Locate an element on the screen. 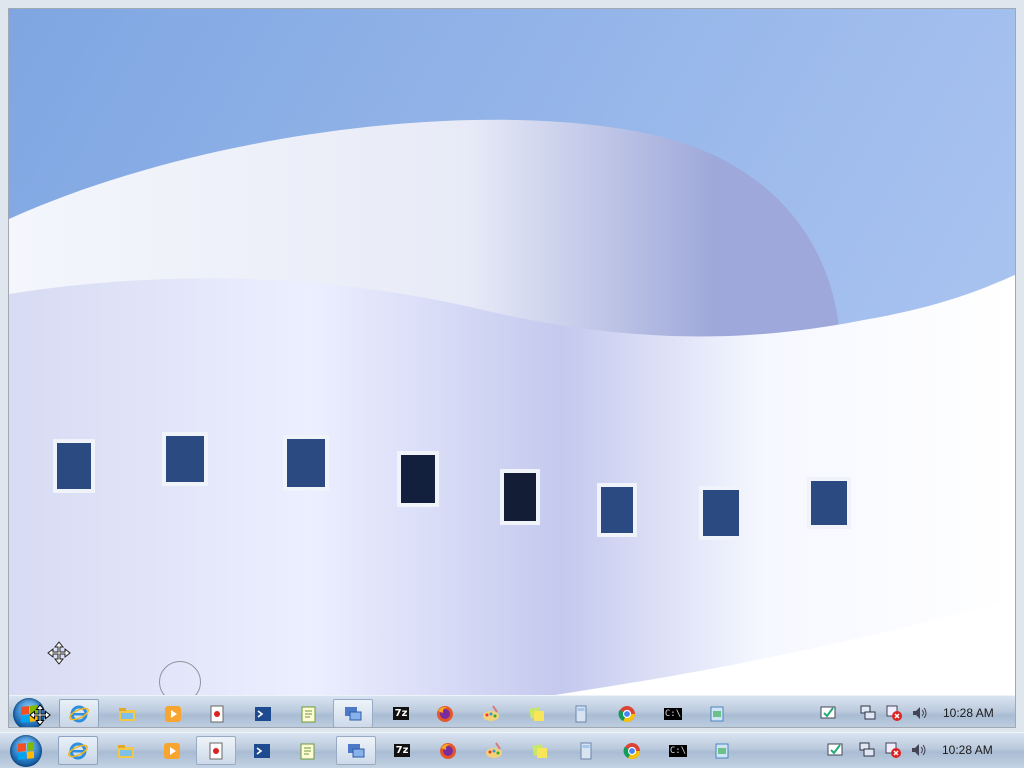 The width and height of the screenshot is (1024, 768). windows-logo-icon is located at coordinates (26, 751).